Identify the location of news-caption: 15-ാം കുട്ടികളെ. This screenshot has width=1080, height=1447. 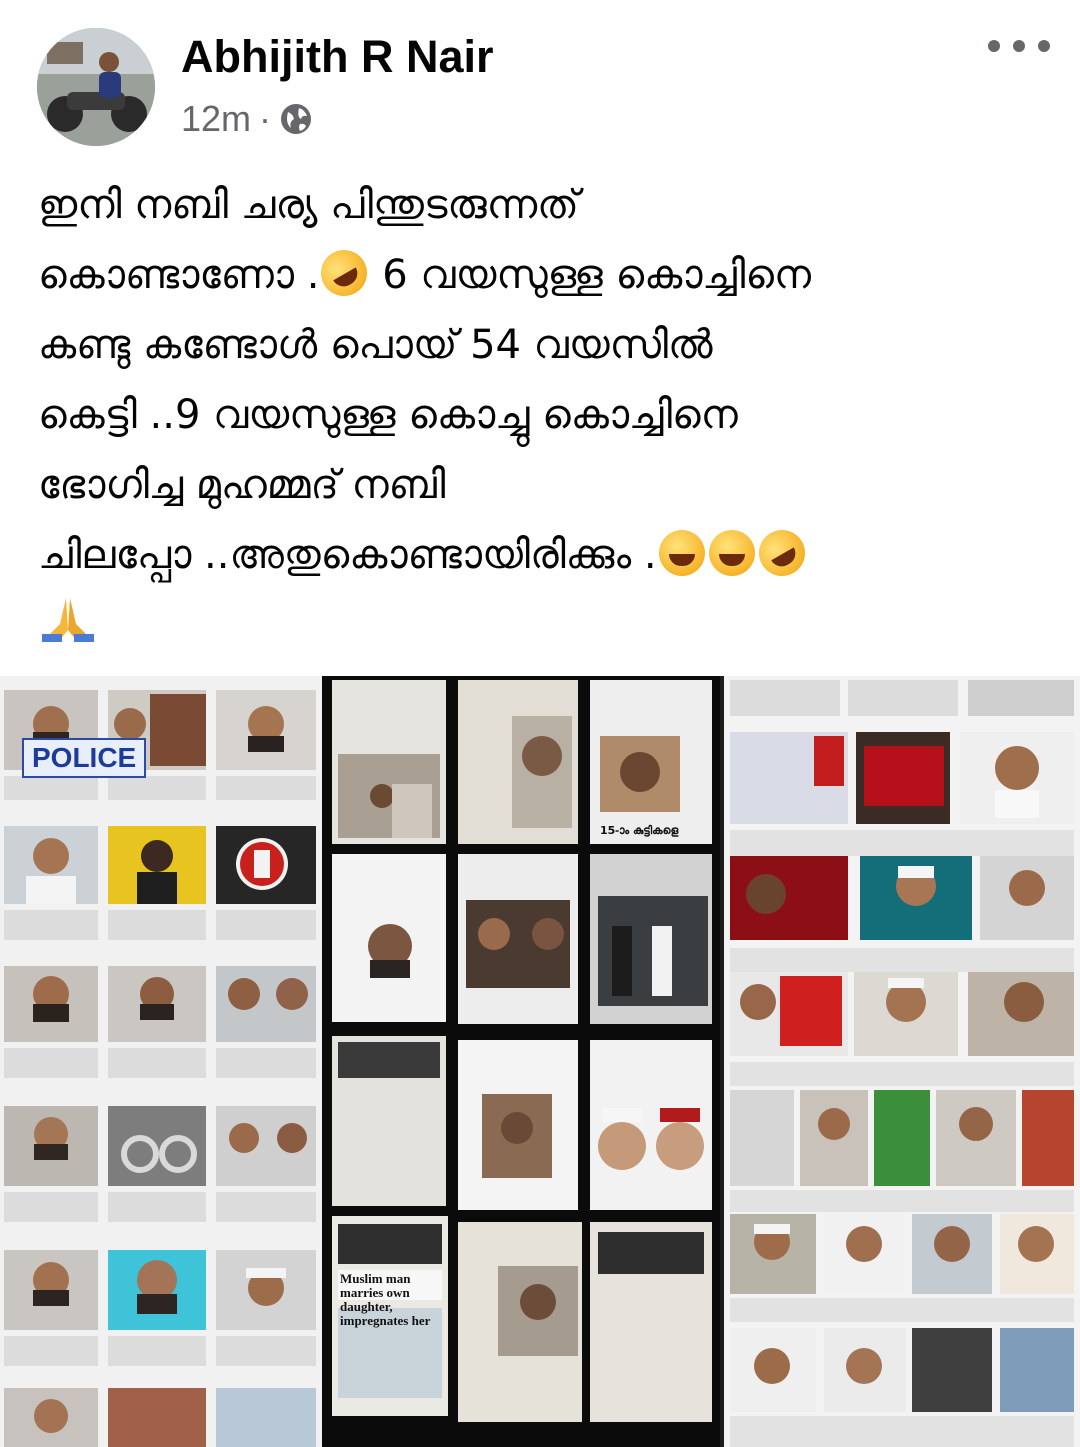
(639, 830).